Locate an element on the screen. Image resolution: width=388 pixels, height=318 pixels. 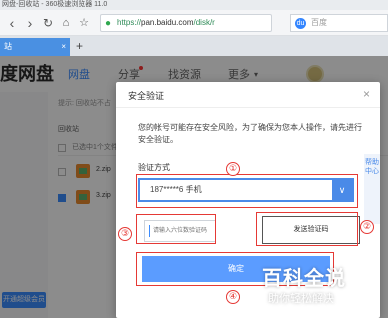
back-icon: ‹ is located at coordinates (12, 23).